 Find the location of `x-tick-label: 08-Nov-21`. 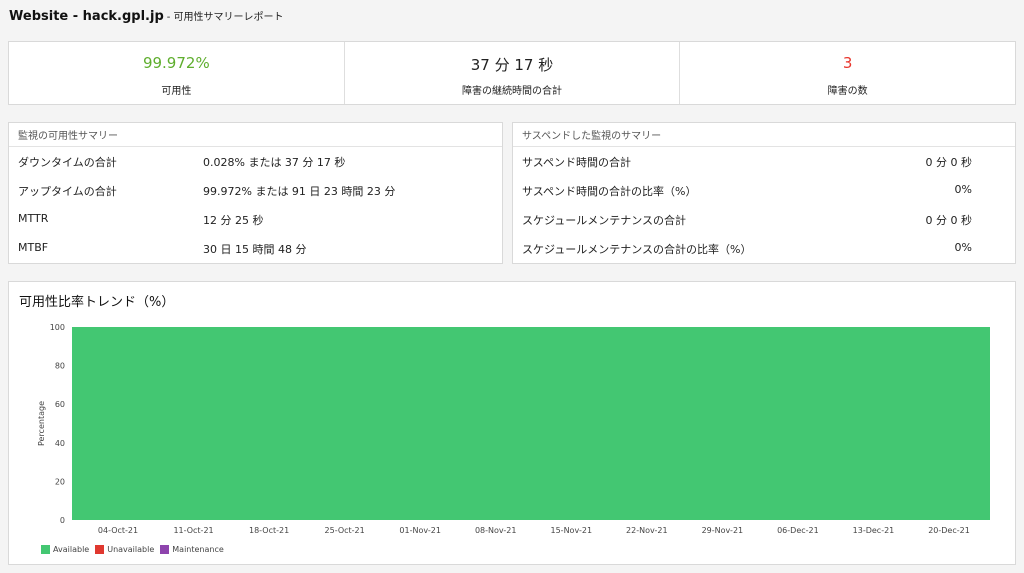

x-tick-label: 08-Nov-21 is located at coordinates (496, 530).